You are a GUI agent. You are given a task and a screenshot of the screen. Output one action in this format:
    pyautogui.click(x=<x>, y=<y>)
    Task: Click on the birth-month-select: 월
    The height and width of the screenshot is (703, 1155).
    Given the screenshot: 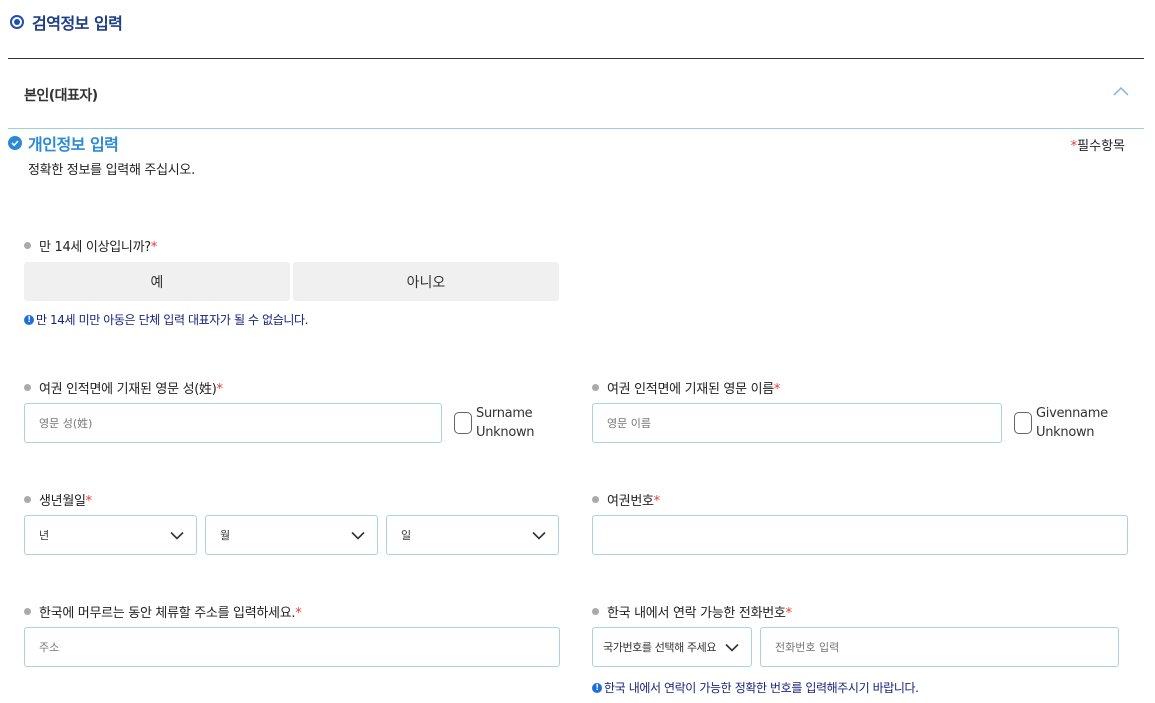 What is the action you would take?
    pyautogui.click(x=291, y=535)
    